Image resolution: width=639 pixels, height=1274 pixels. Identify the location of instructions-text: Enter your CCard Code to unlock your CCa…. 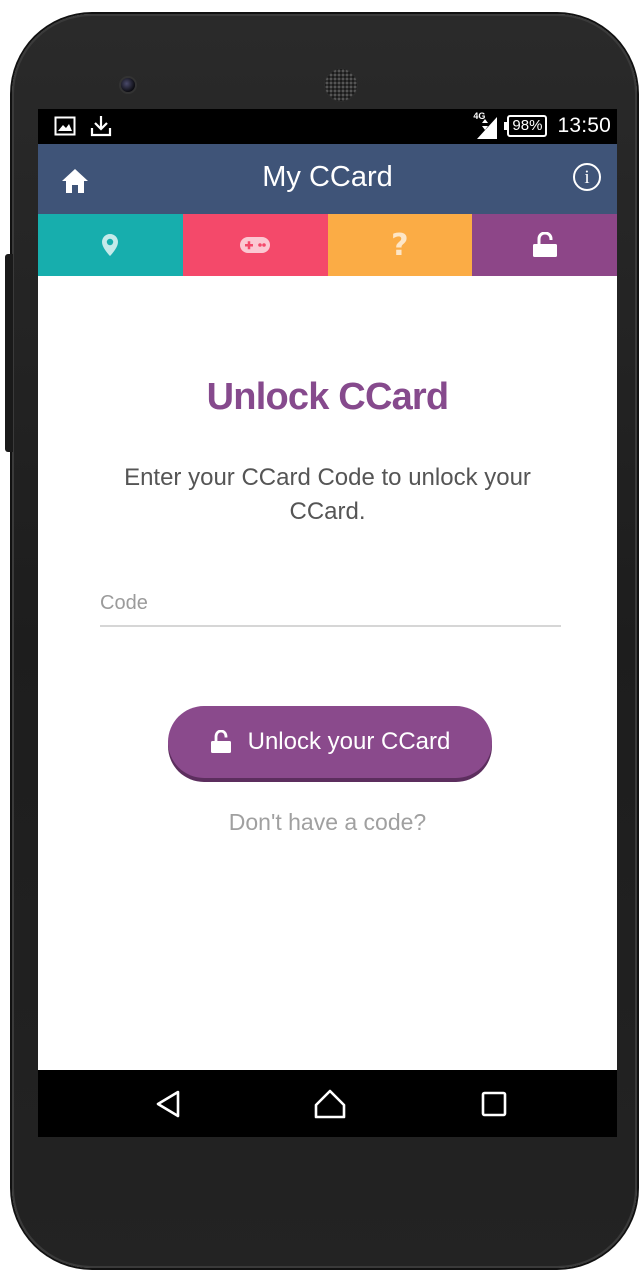
(327, 494).